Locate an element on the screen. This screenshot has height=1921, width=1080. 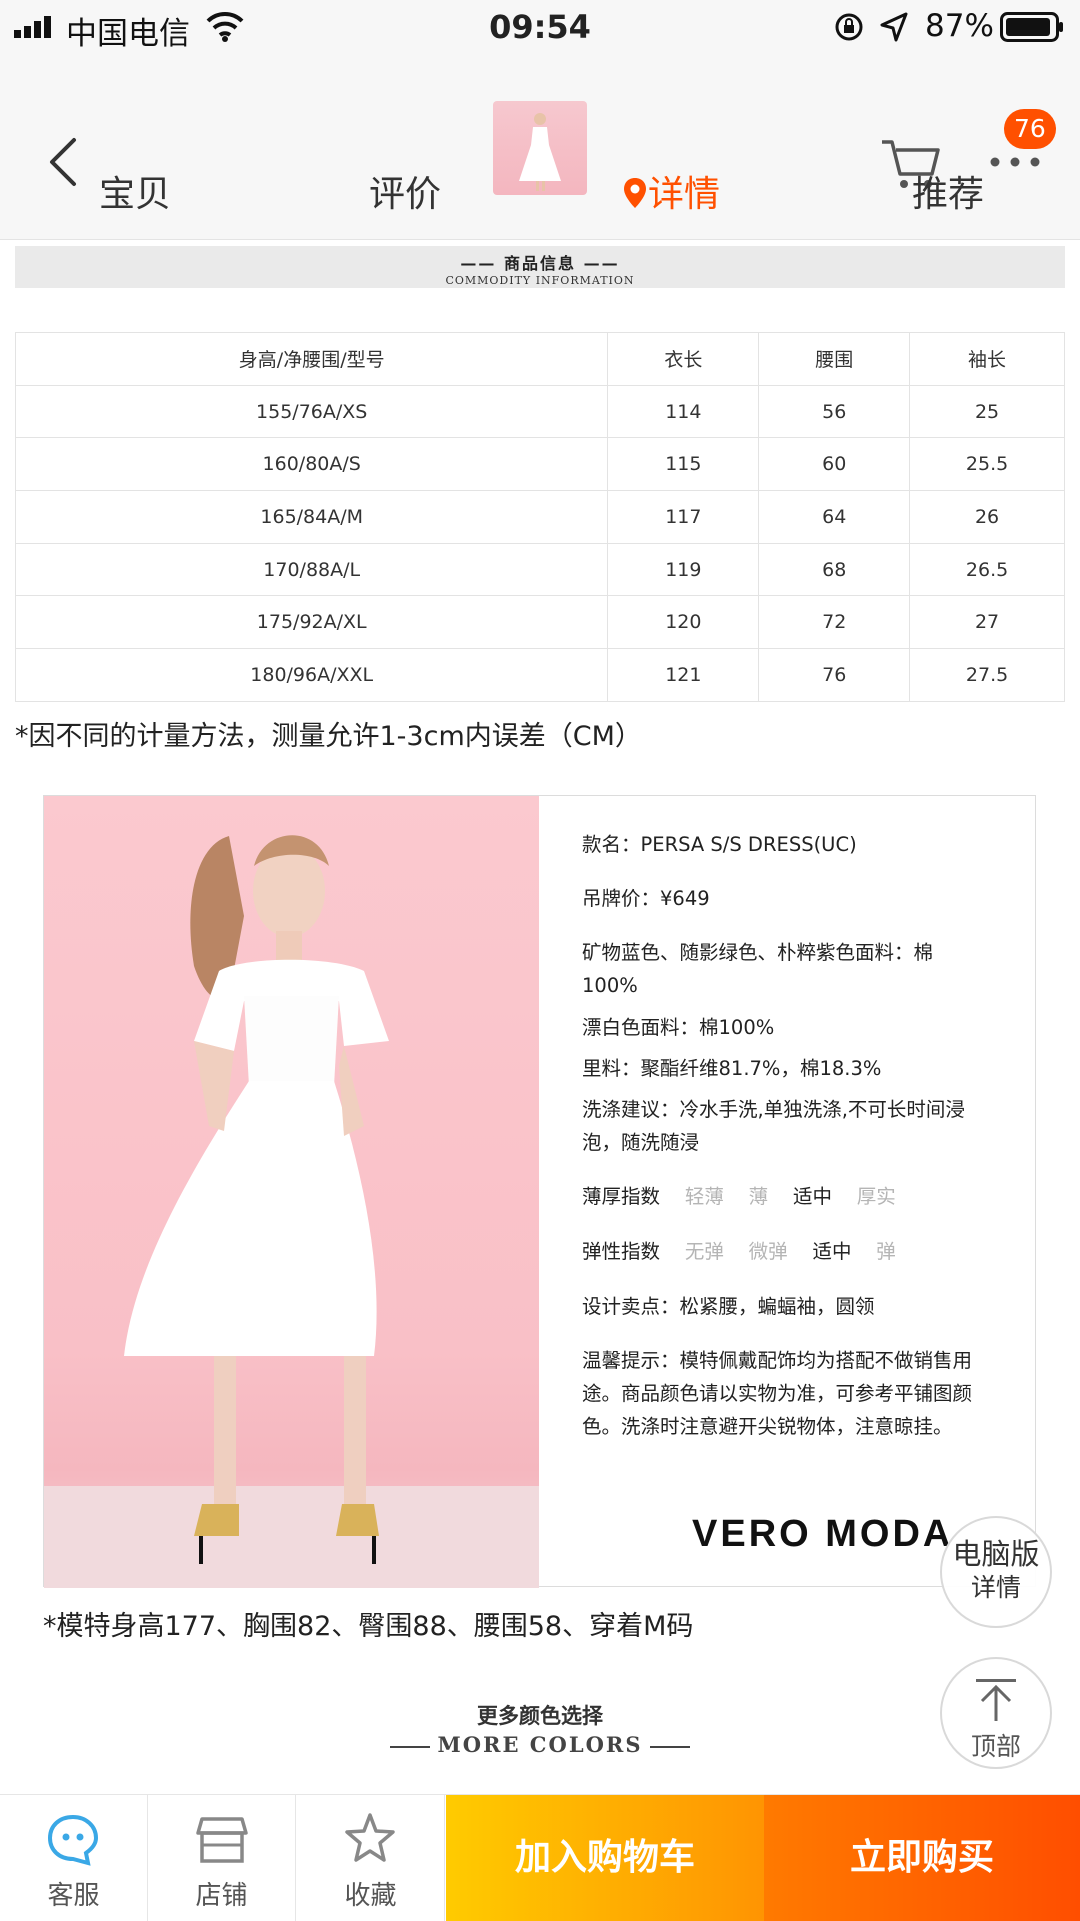
tab-details: 详情 is located at coordinates (671, 195).